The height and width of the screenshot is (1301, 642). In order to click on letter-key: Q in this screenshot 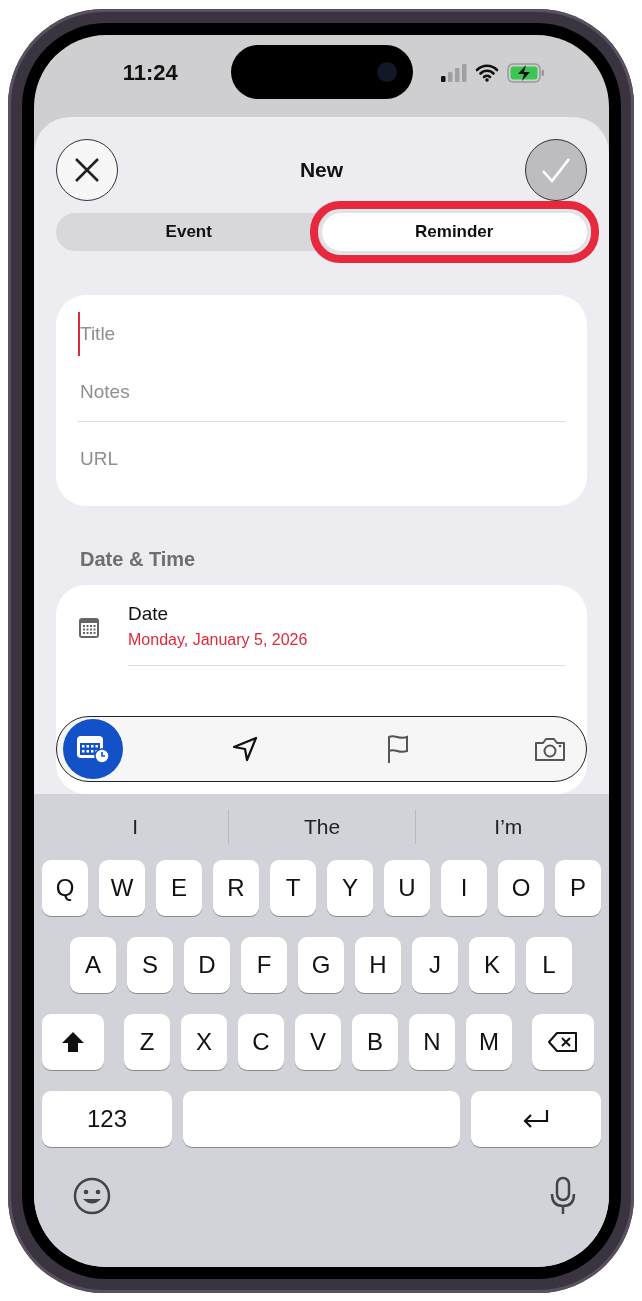, I will do `click(65, 887)`.